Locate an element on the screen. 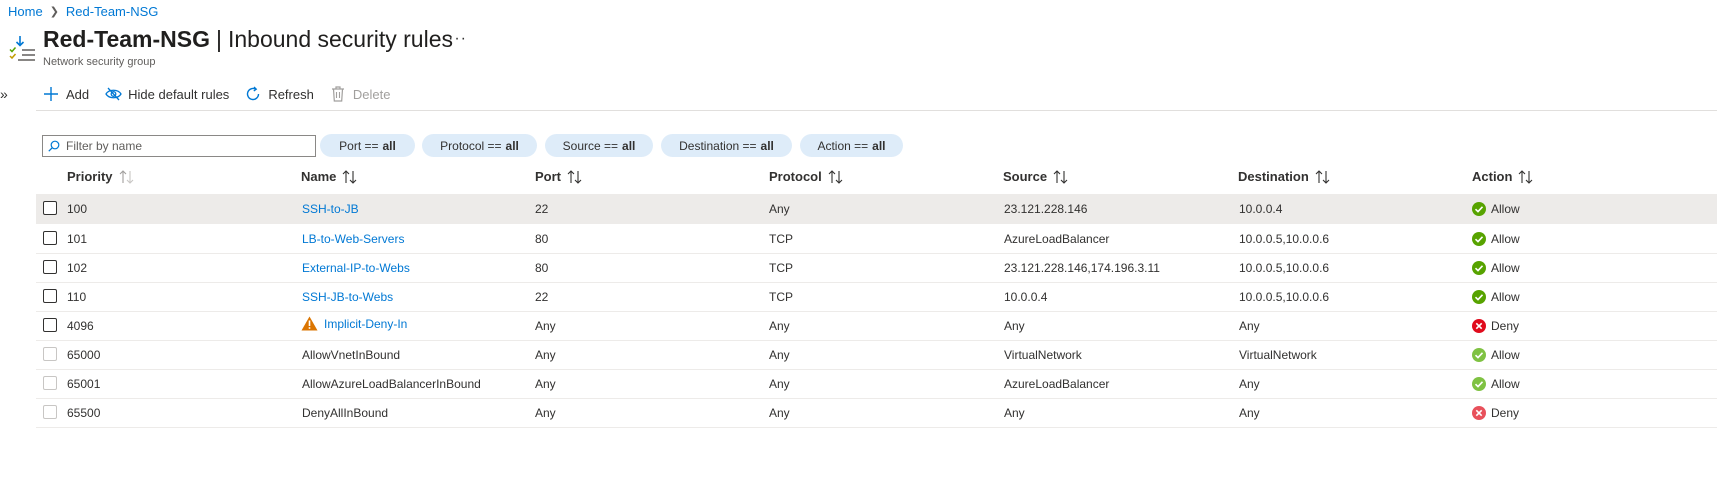  priority-cell: 65000 is located at coordinates (84, 355).